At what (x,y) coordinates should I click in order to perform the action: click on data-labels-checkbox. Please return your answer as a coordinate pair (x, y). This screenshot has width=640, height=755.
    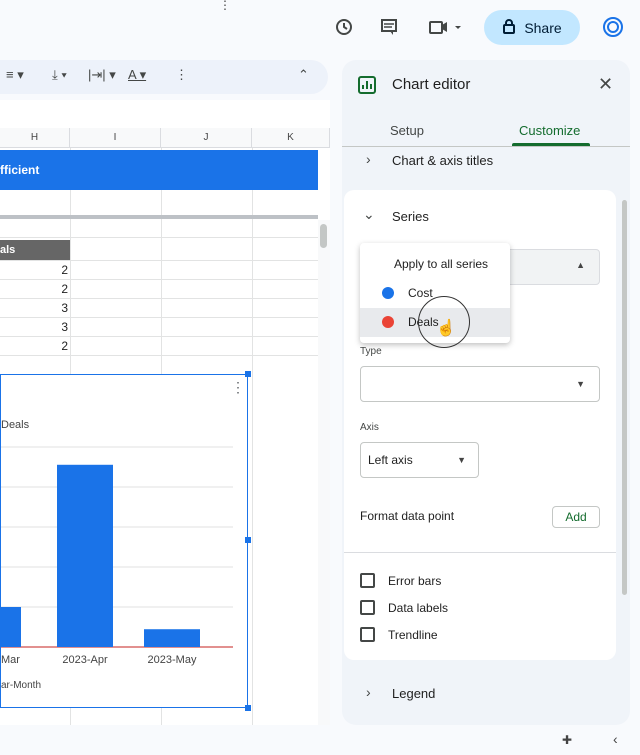
    Looking at the image, I should click on (367, 607).